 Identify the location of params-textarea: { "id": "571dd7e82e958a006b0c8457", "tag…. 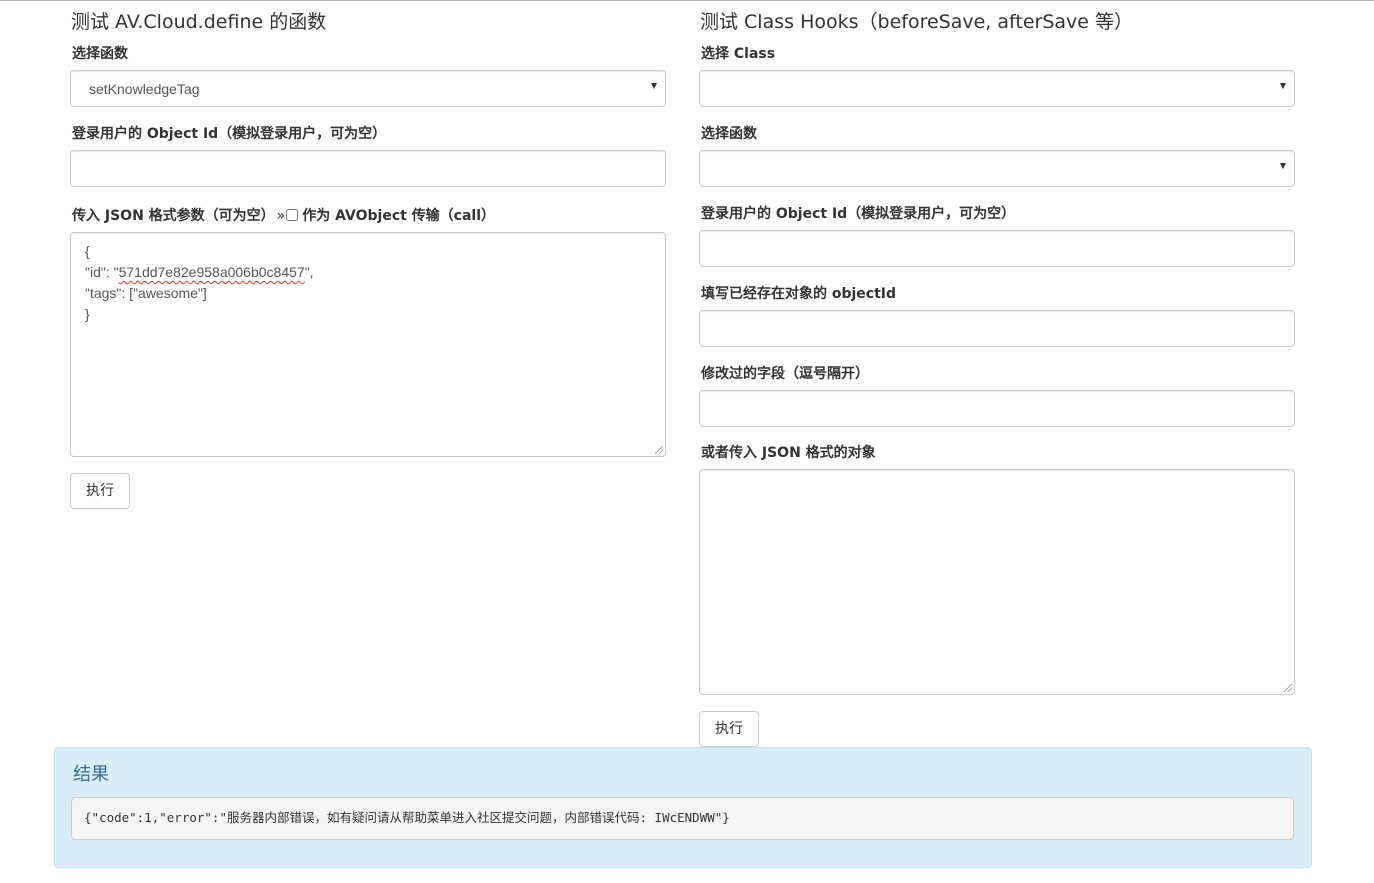
(368, 344).